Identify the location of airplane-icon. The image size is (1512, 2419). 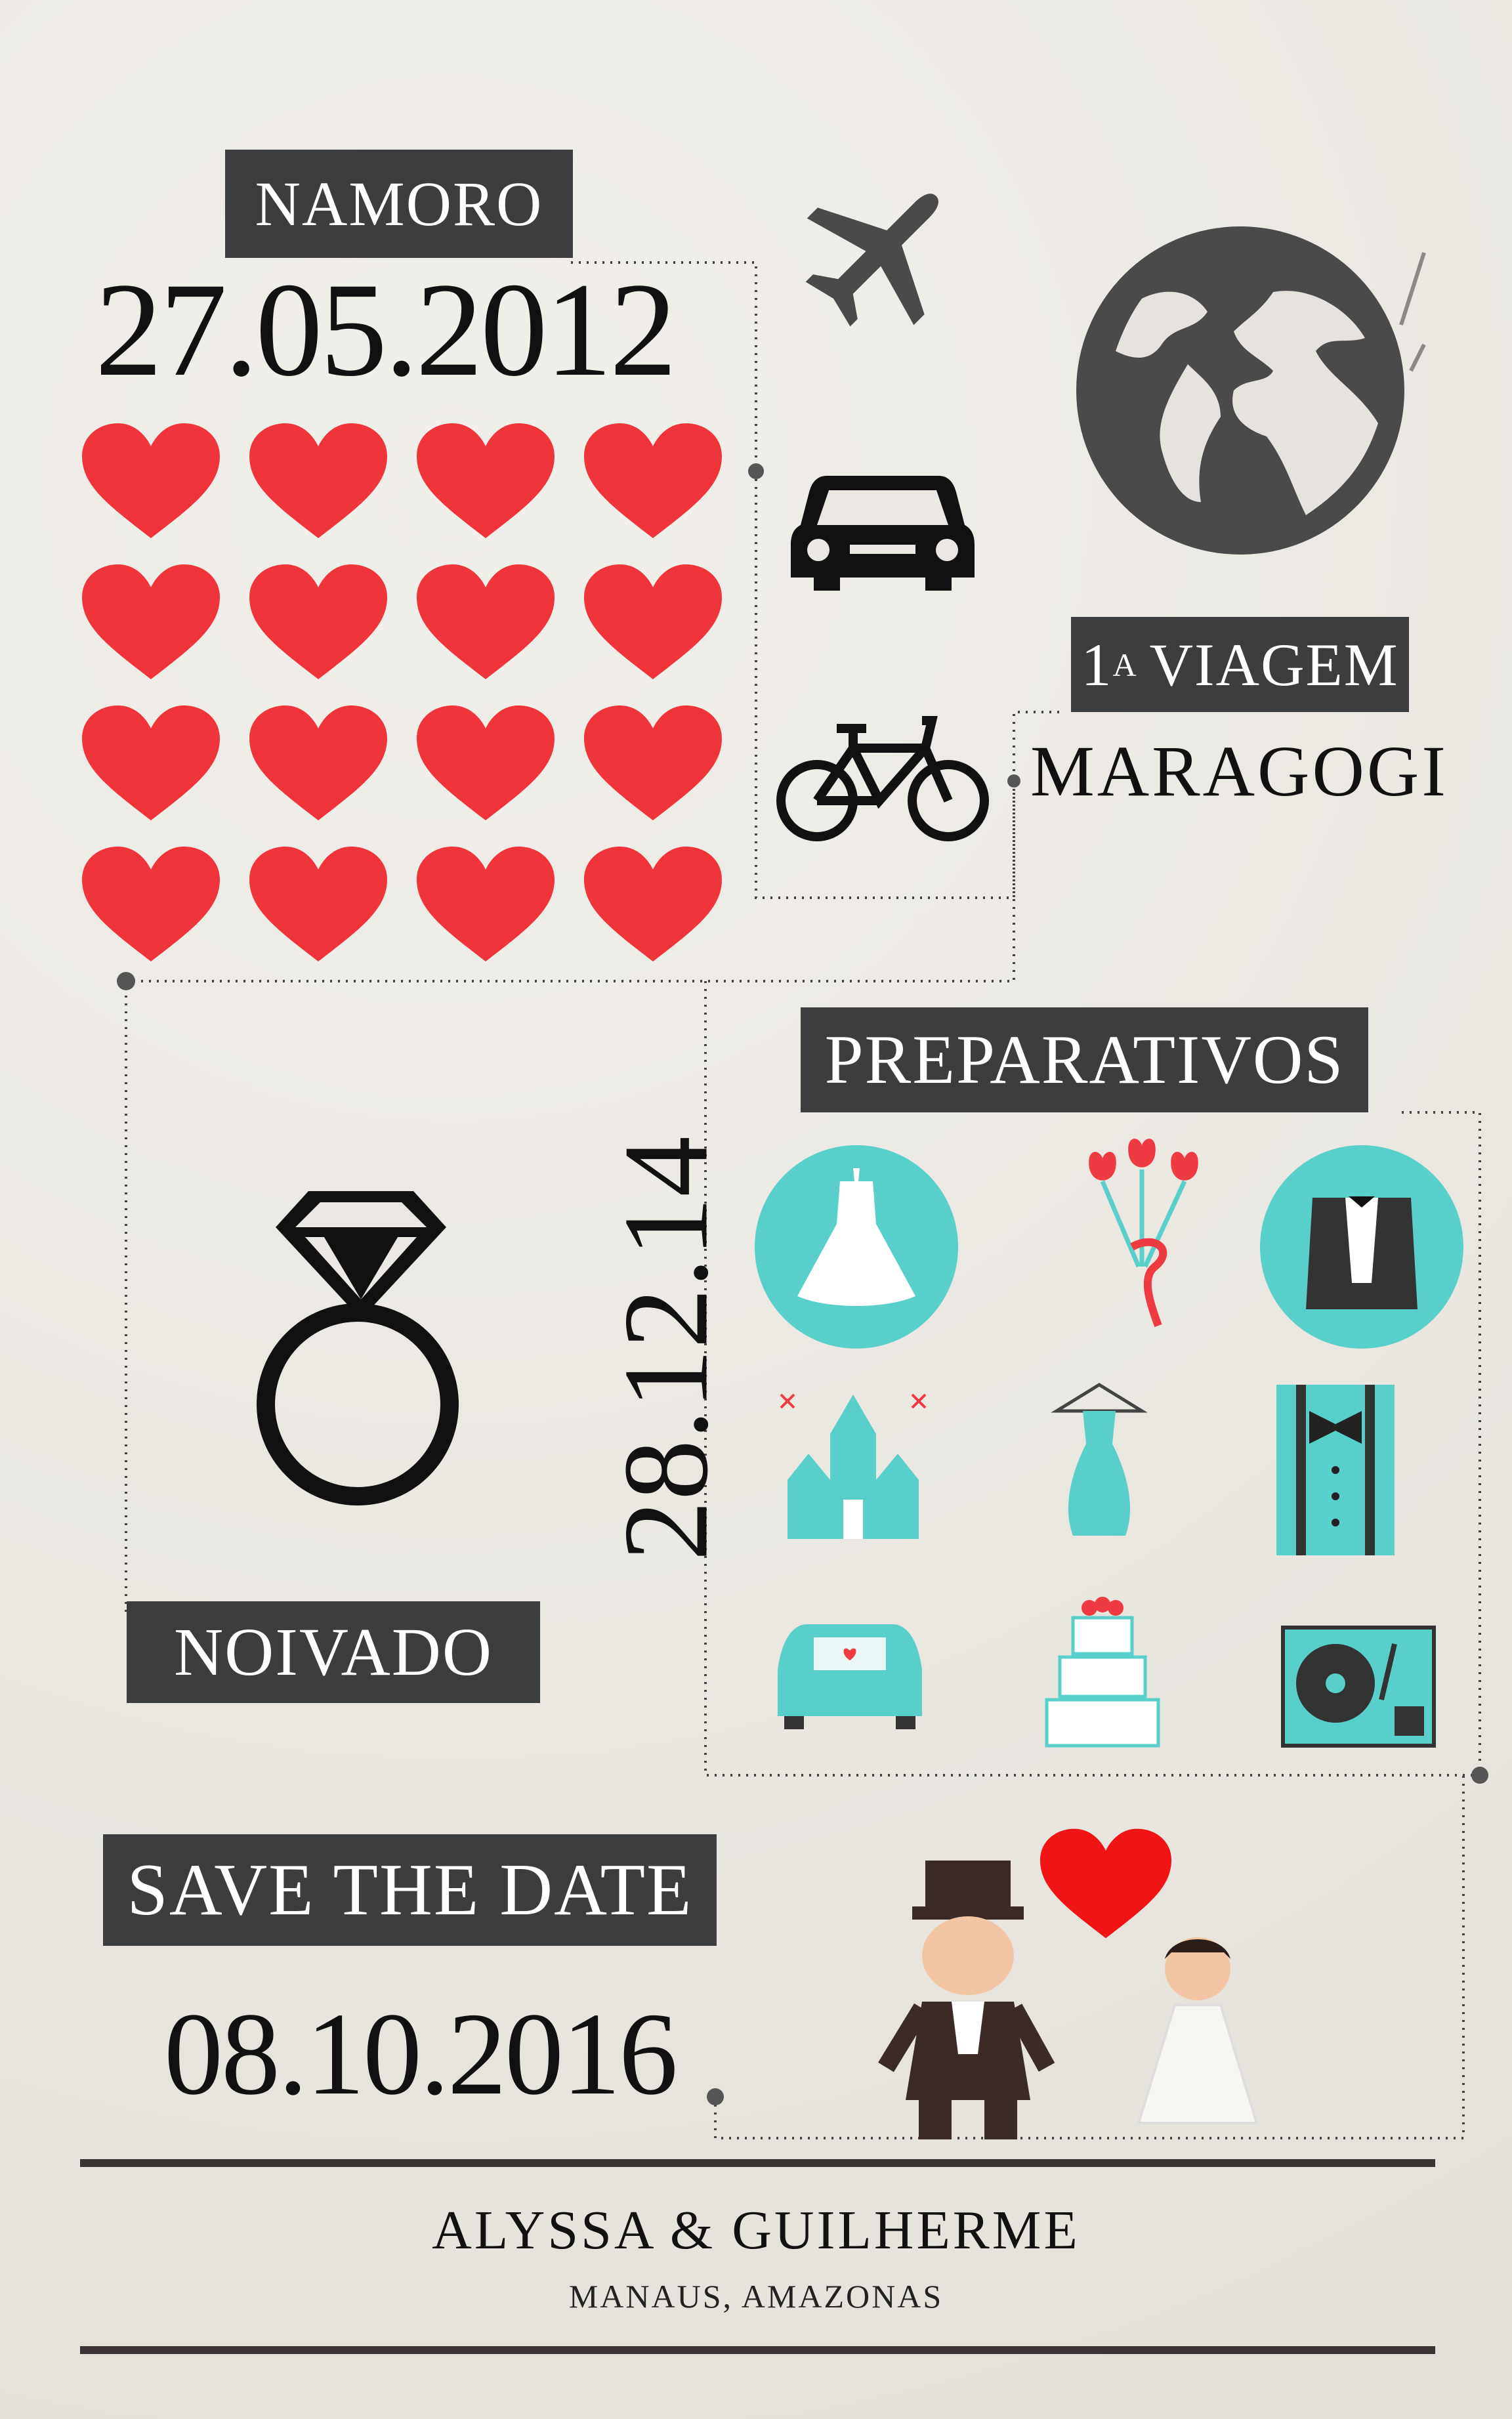
(871, 260).